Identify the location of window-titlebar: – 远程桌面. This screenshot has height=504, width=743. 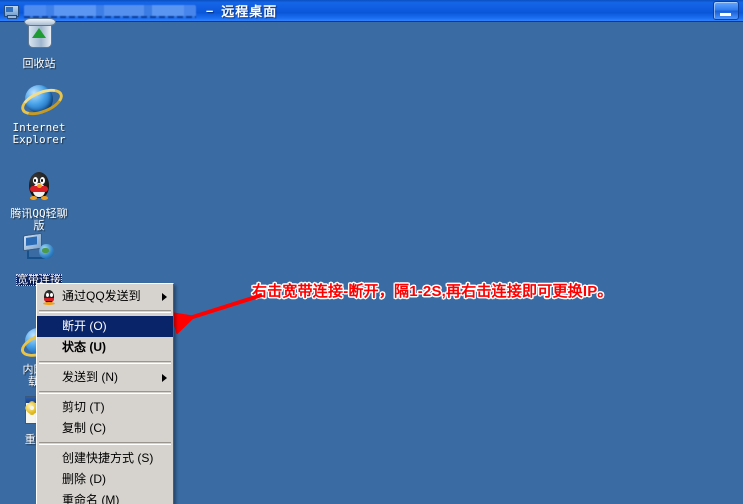
(371, 11).